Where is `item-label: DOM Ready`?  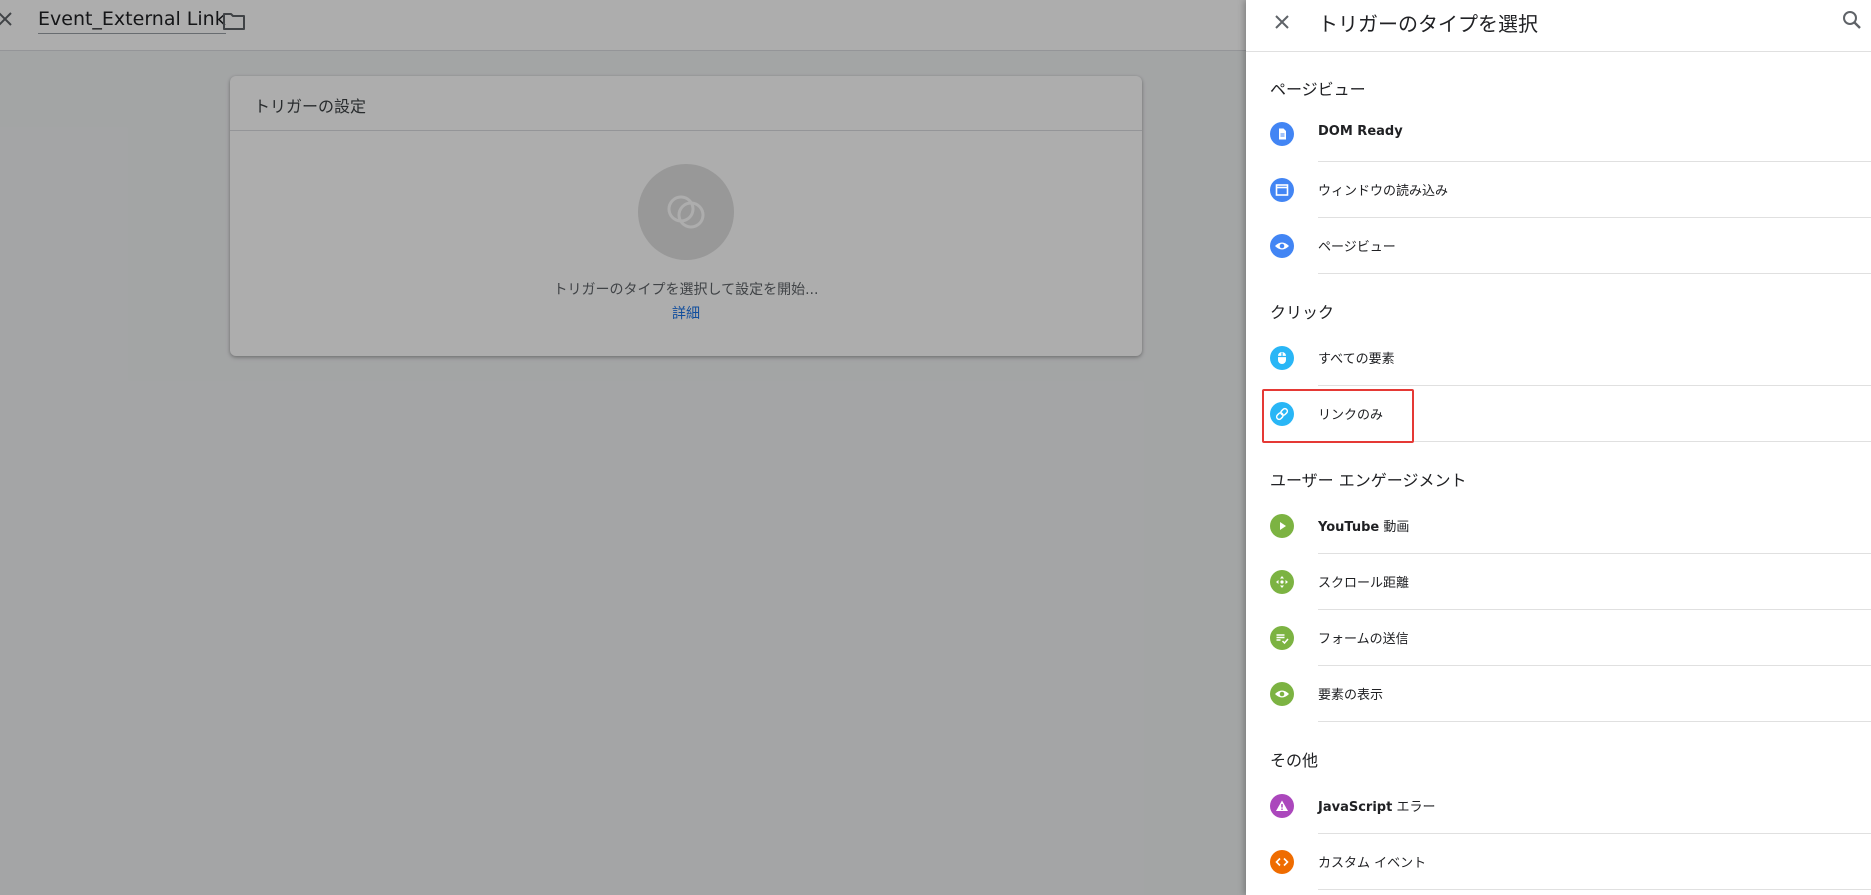 item-label: DOM Ready is located at coordinates (1360, 131).